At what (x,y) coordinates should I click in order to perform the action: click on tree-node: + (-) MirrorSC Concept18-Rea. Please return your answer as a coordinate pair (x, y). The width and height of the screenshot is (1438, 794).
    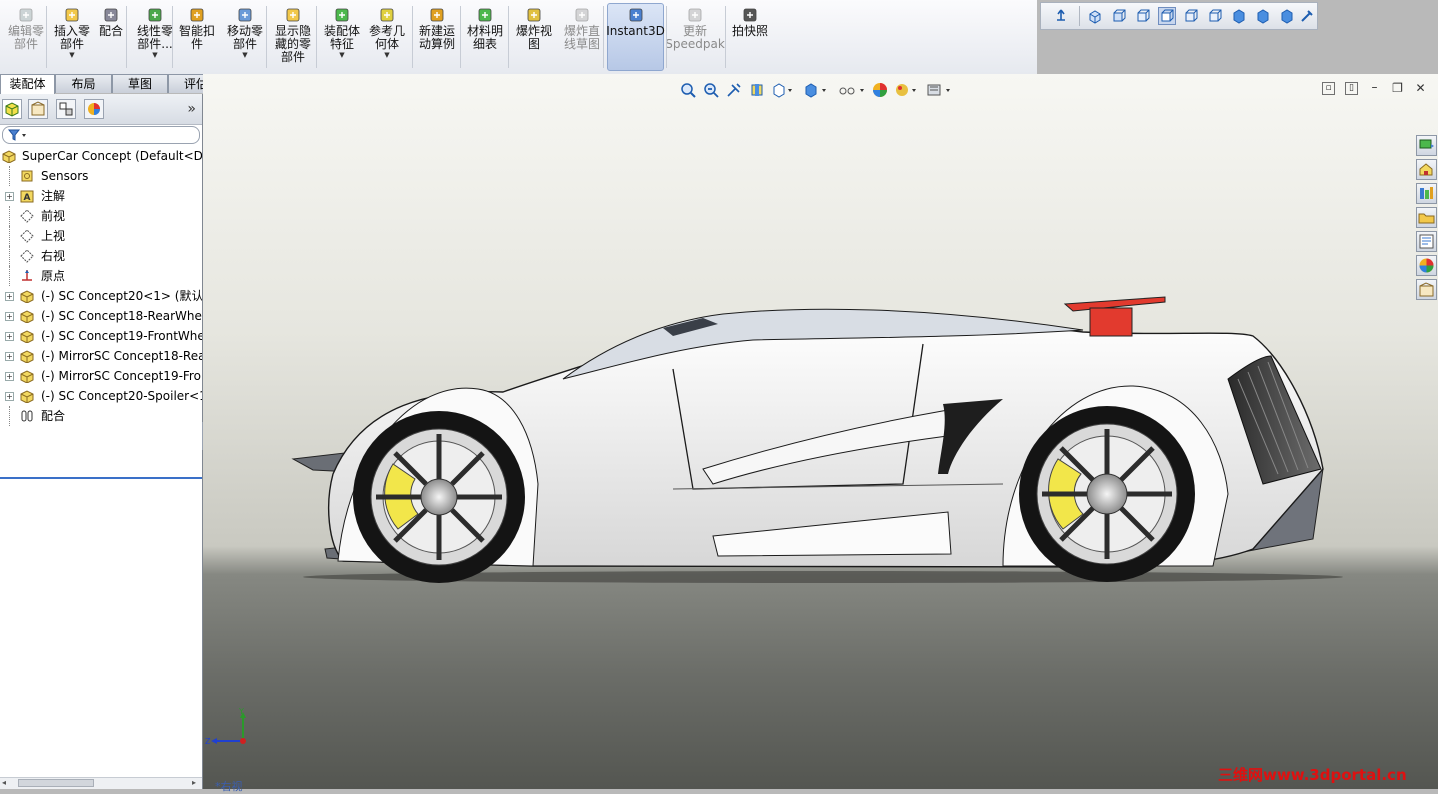
    Looking at the image, I should click on (101, 356).